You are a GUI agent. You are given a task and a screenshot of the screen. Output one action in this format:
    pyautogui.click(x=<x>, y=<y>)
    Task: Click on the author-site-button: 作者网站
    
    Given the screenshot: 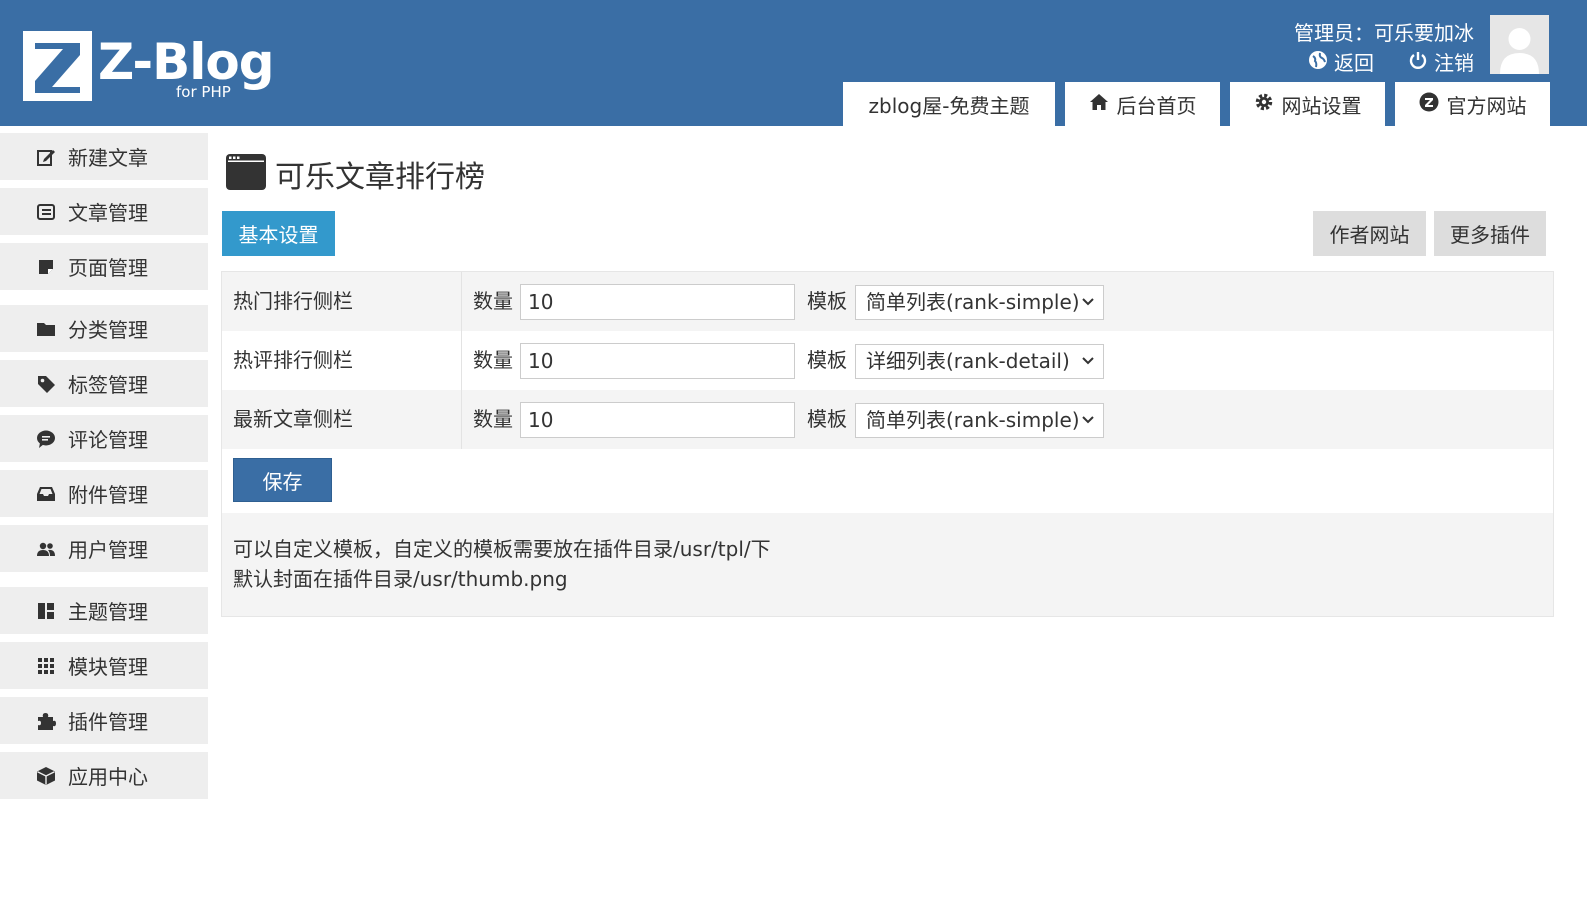 What is the action you would take?
    pyautogui.click(x=1369, y=233)
    